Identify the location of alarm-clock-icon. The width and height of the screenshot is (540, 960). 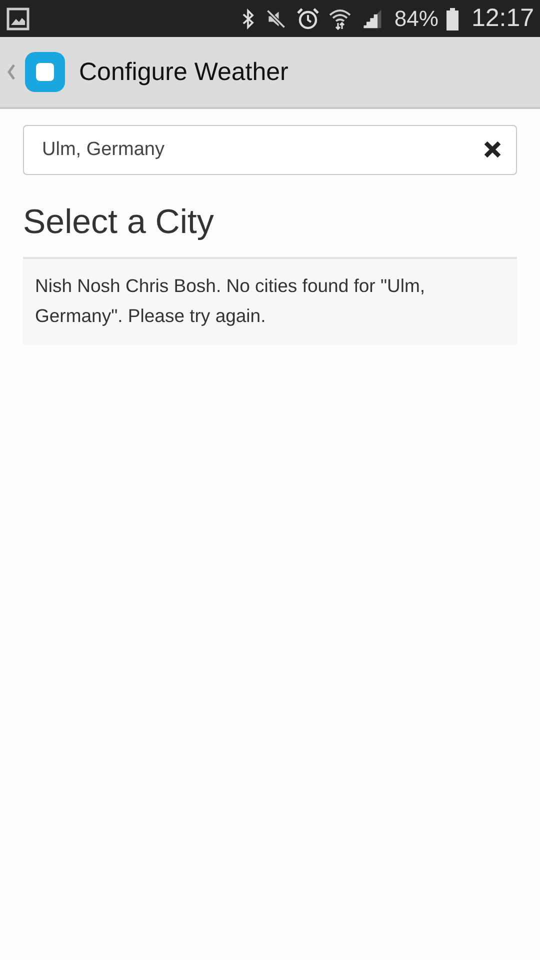
(308, 18).